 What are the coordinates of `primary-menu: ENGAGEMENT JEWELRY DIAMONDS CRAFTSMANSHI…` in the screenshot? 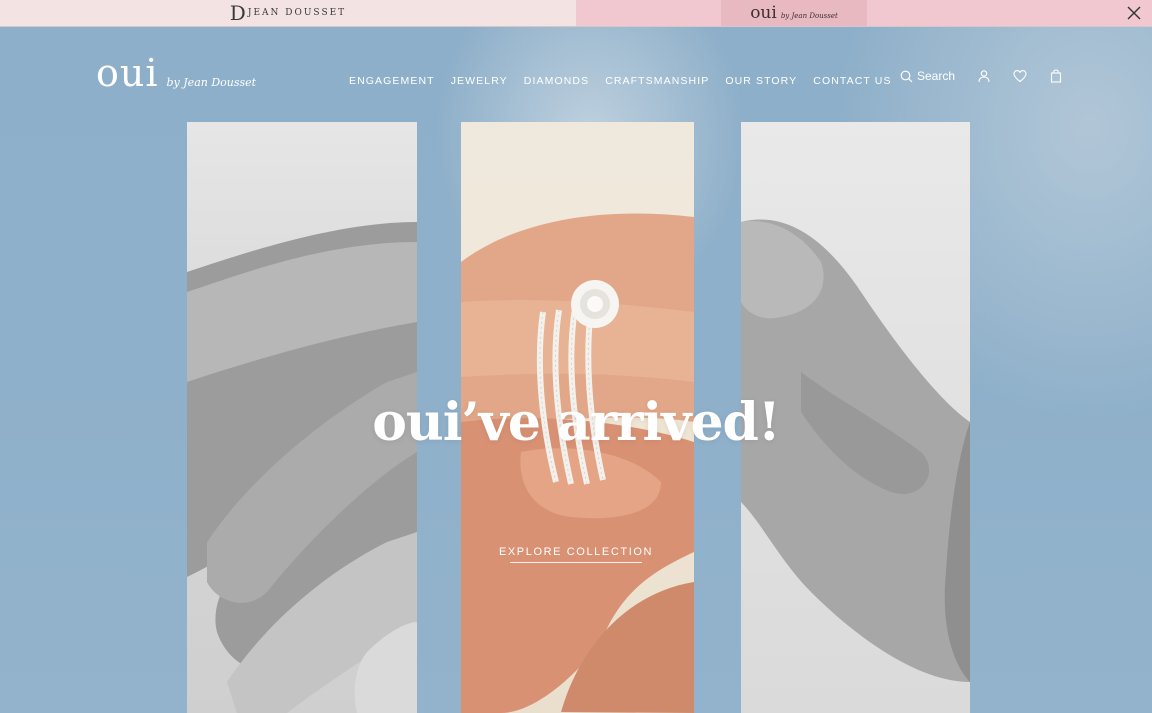 It's located at (620, 80).